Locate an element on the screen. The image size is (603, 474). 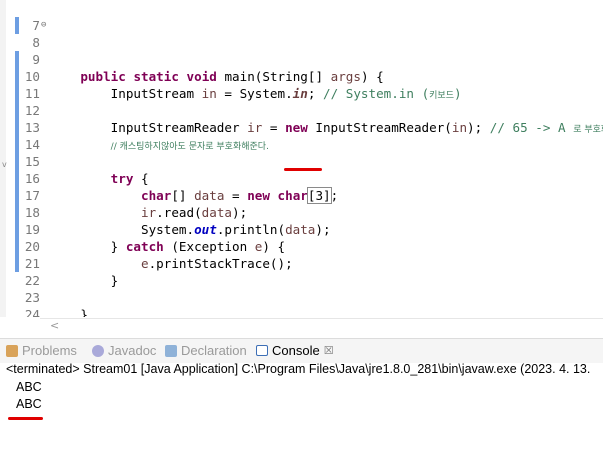
code-line: 24 is located at coordinates (301, 303).